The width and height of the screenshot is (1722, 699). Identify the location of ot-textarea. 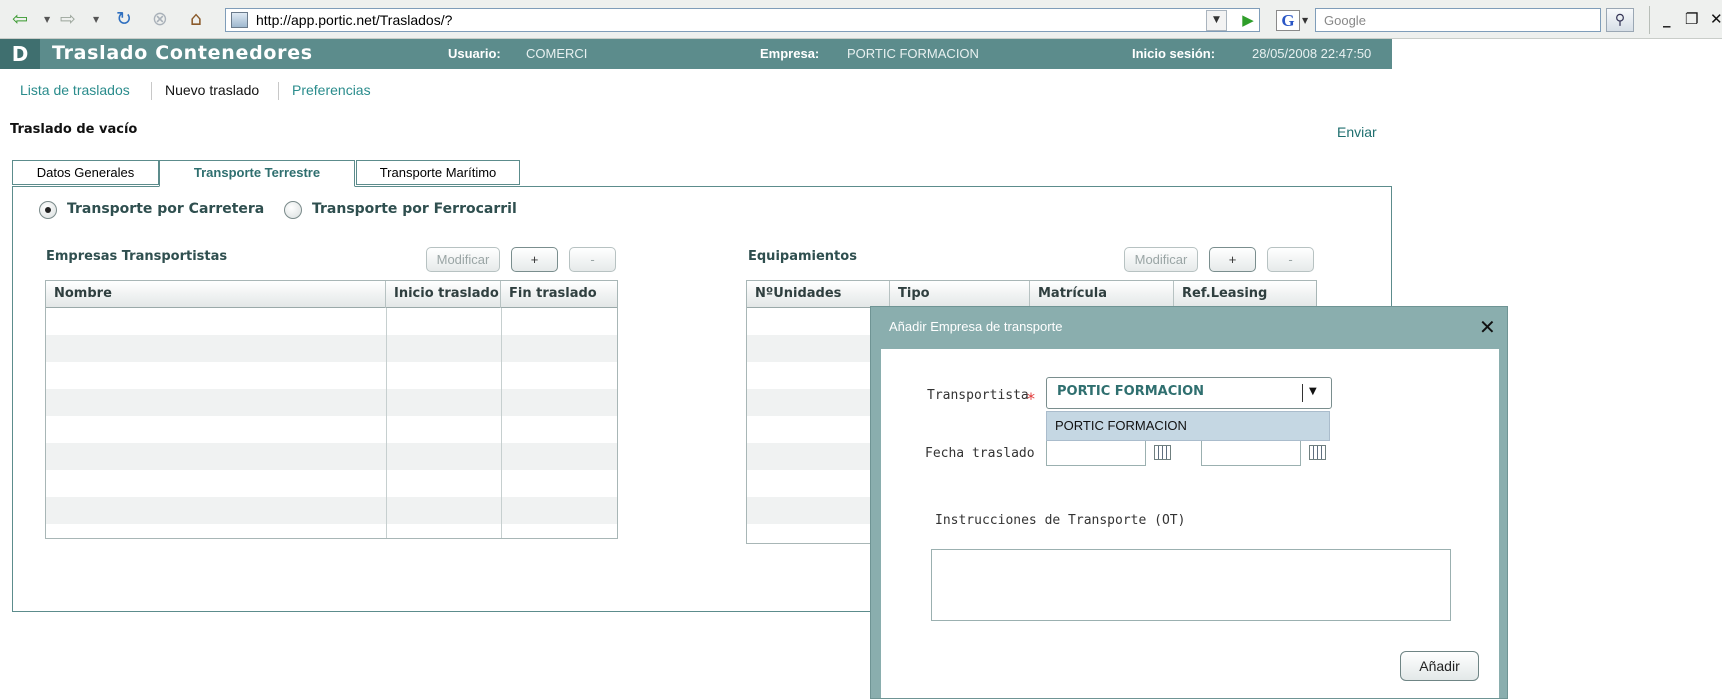
(1191, 585).